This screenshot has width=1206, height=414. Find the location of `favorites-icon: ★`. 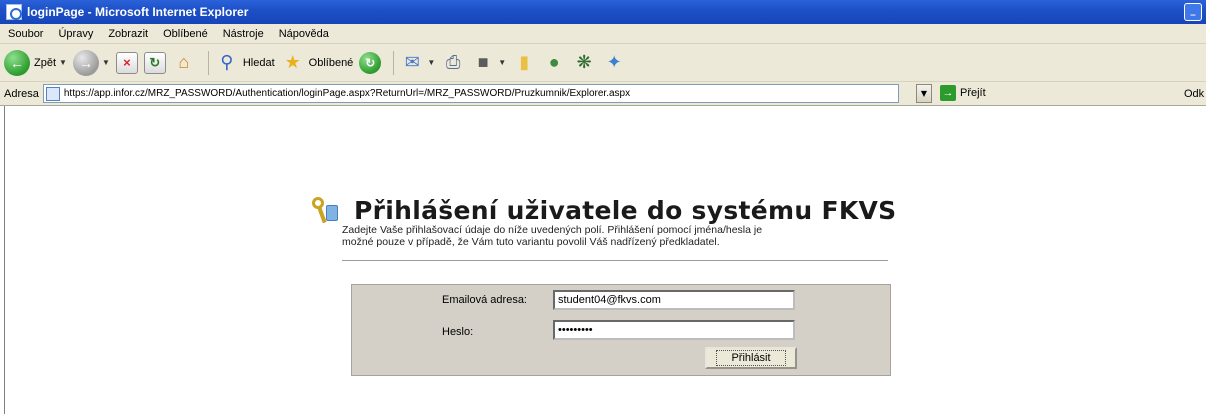

favorites-icon: ★ is located at coordinates (292, 62).